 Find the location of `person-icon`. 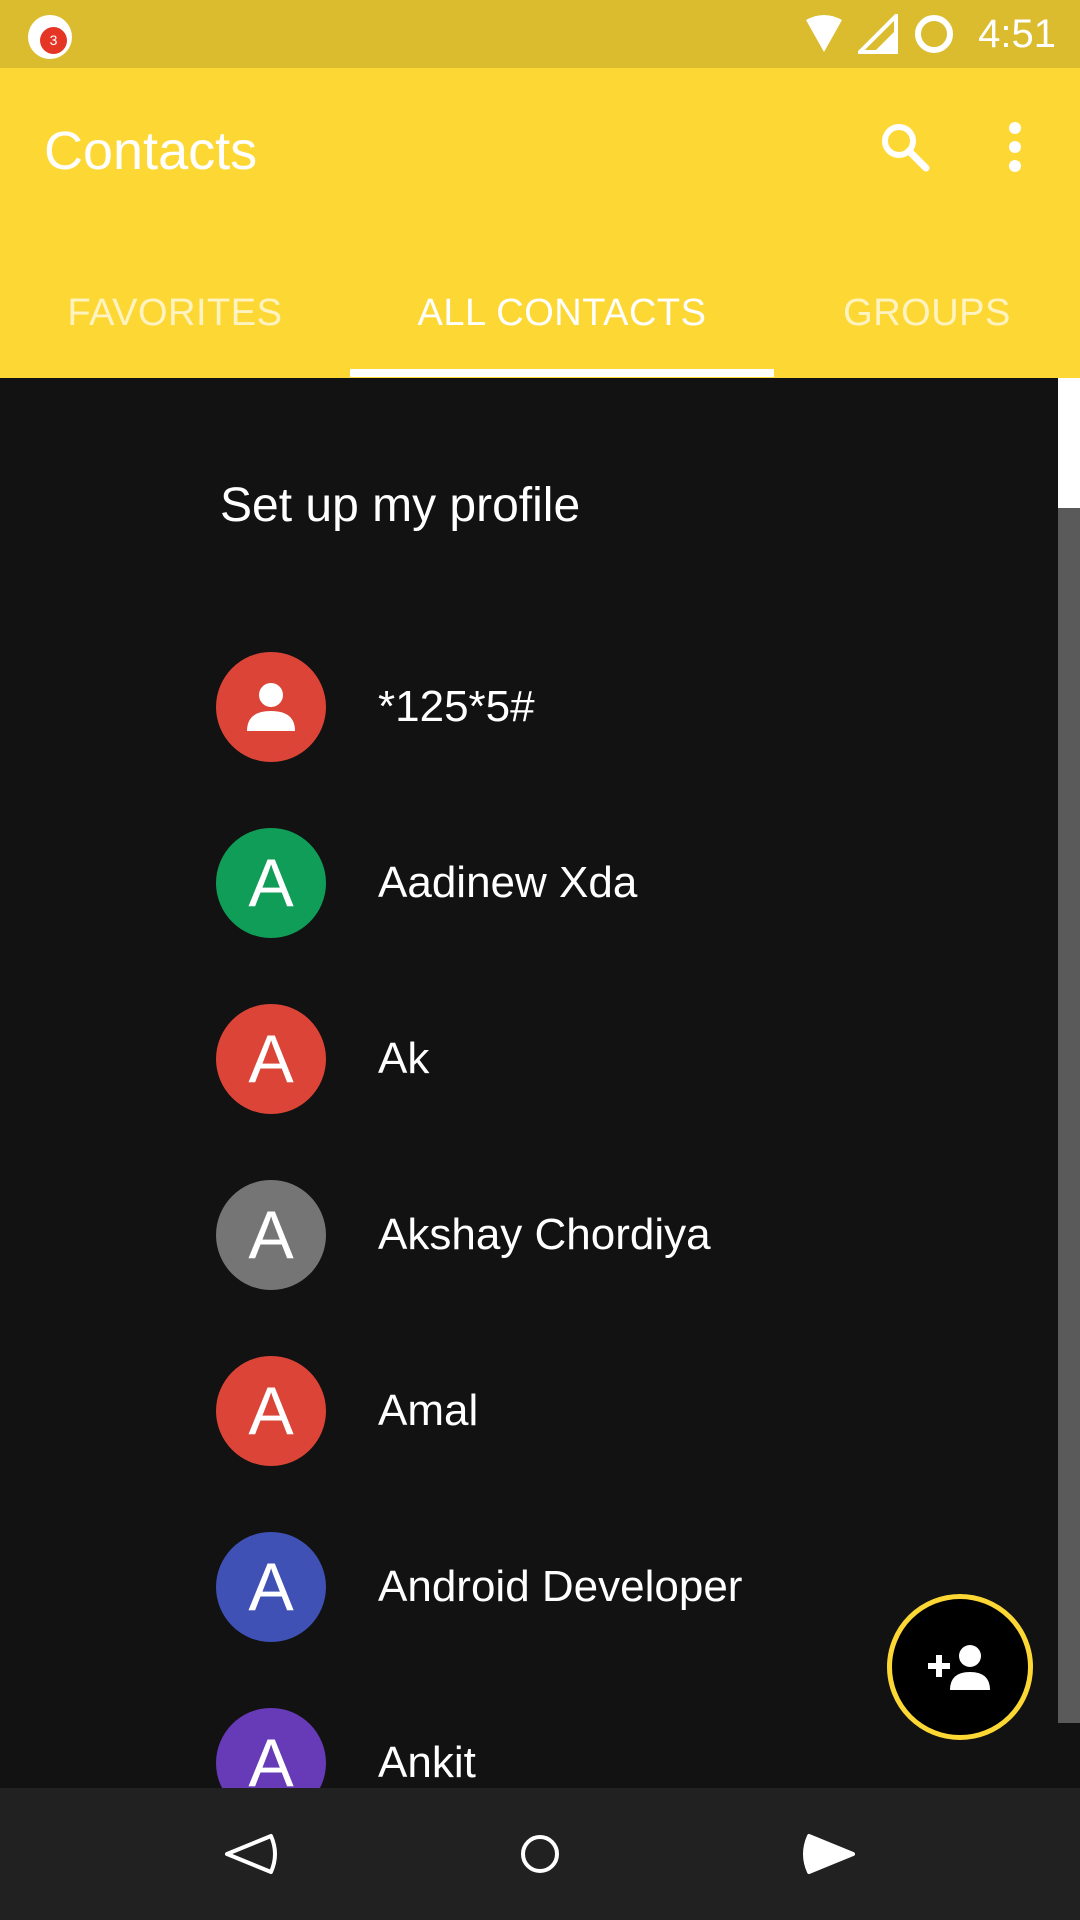

person-icon is located at coordinates (271, 707).